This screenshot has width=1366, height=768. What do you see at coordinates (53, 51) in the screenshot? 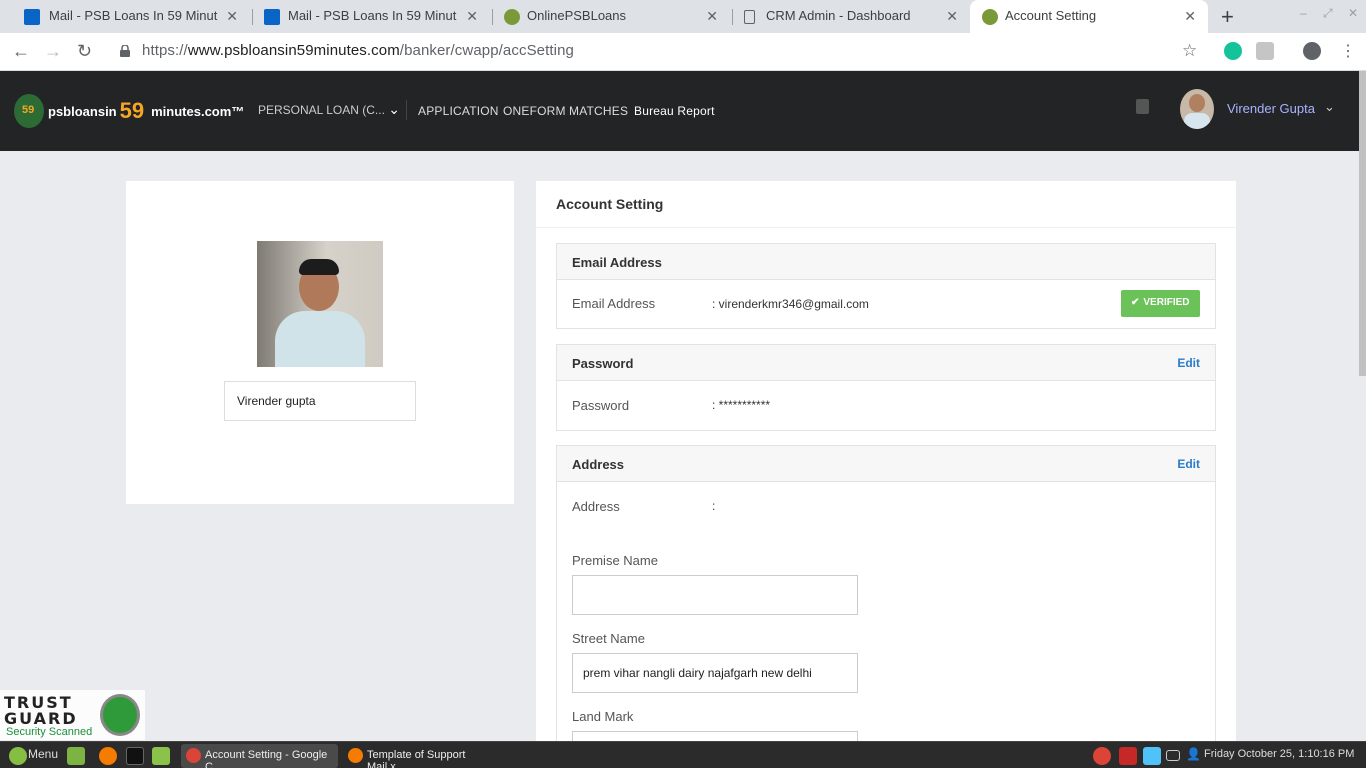
I see `forward-icon: →` at bounding box center [53, 51].